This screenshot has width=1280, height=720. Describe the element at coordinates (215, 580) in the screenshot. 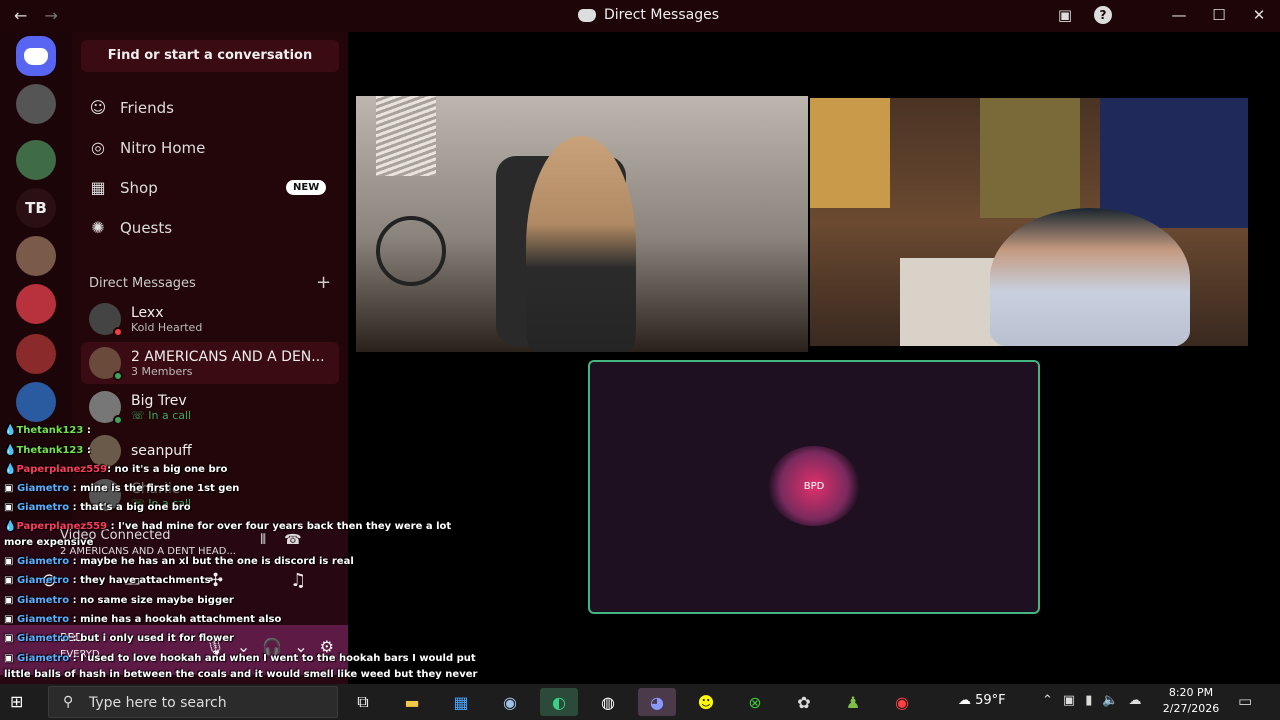

I see `activities-icon: ✣` at that location.